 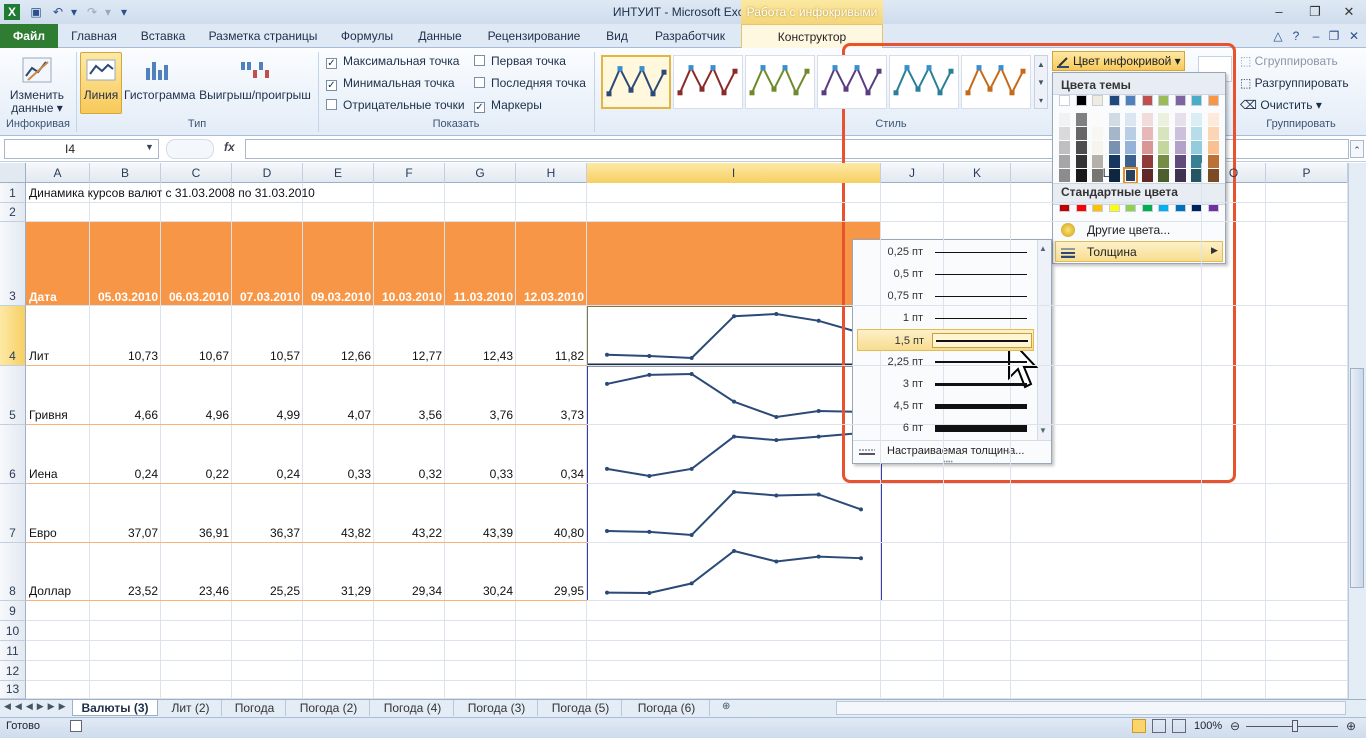 I want to click on column-header-F: F, so click(x=409, y=173).